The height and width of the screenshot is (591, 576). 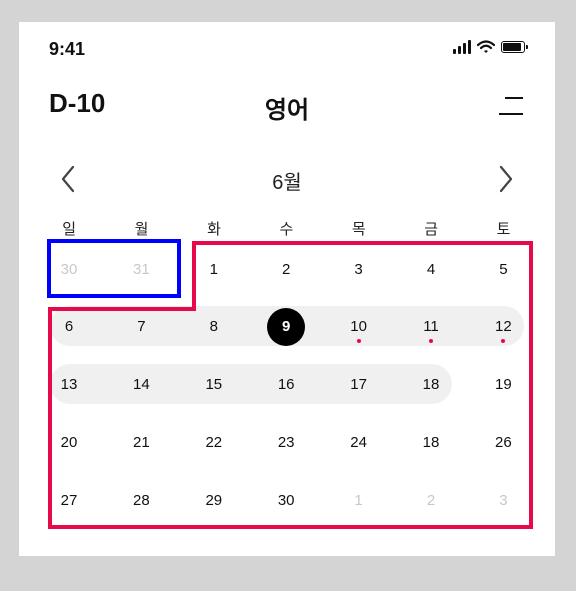 I want to click on weekday-header: 일 월 화 수 목 금 토, so click(x=286, y=228).